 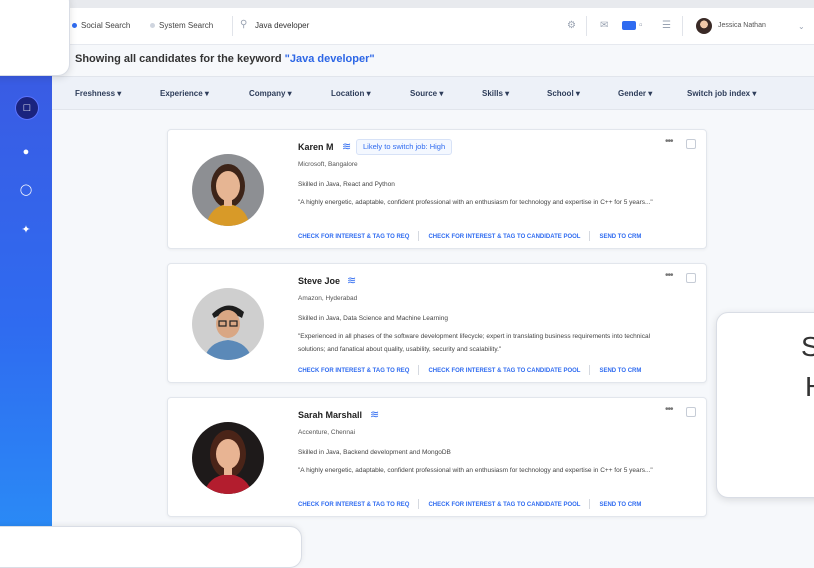 I want to click on overlay-text-line-1: S, so click(x=807, y=346).